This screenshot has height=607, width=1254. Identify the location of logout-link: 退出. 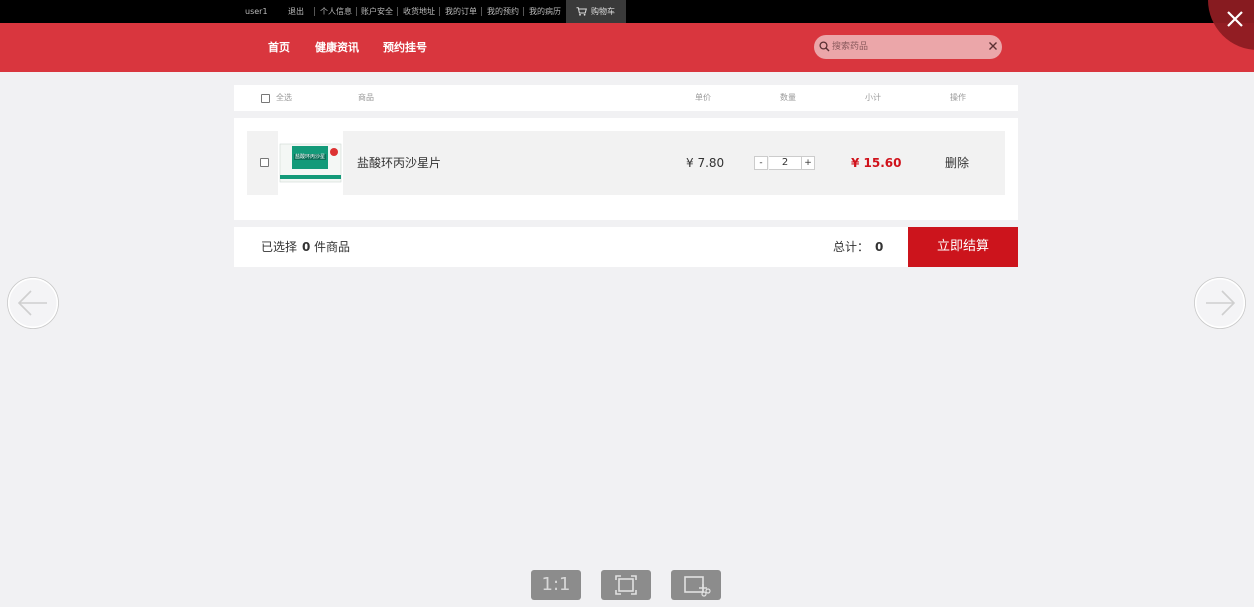
(296, 11).